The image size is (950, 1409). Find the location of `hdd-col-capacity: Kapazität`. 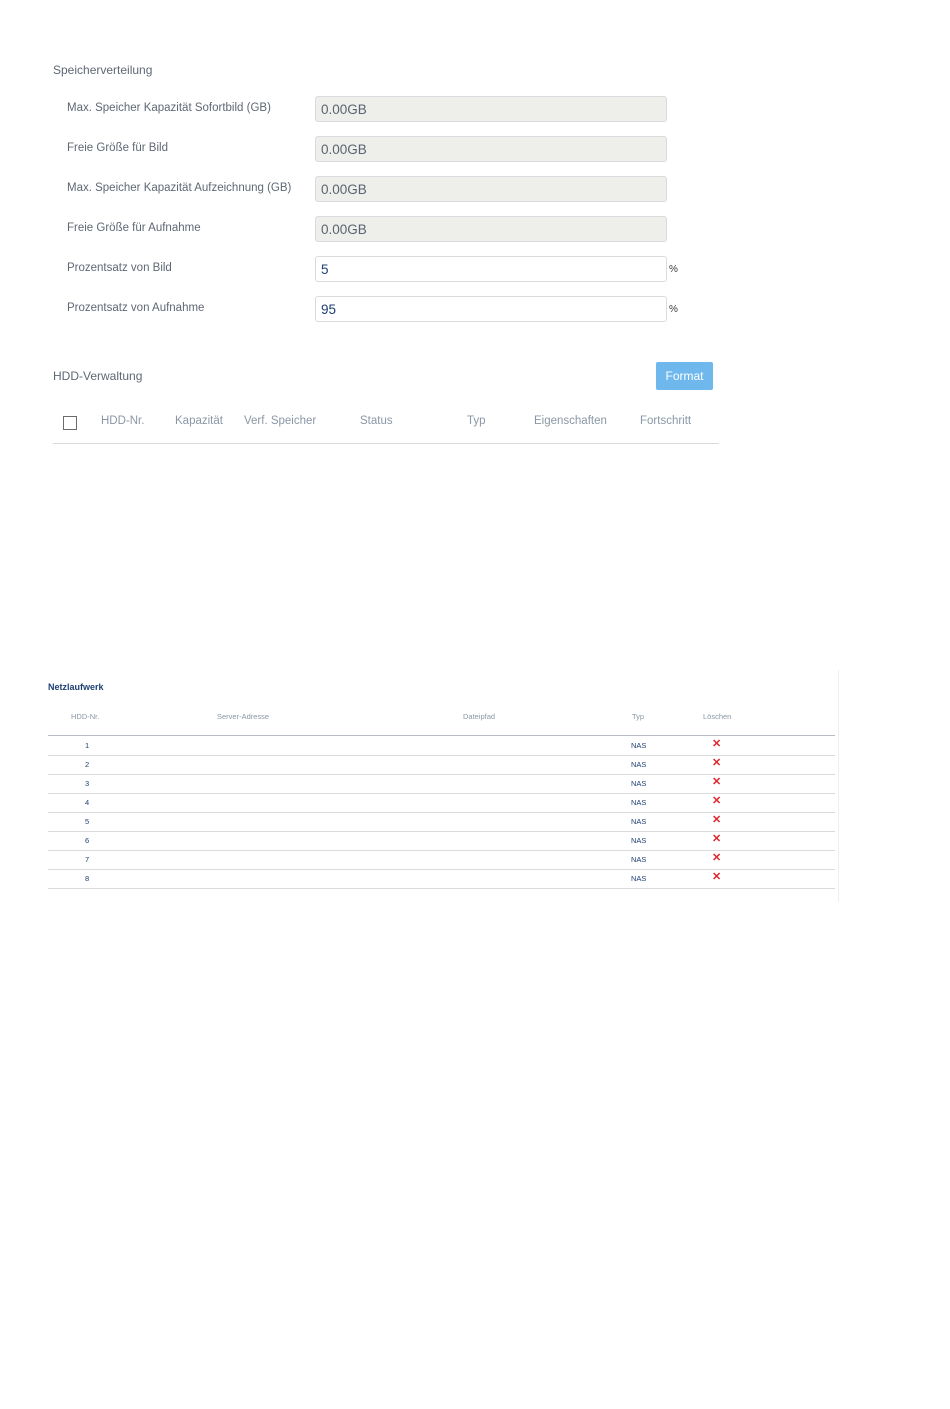

hdd-col-capacity: Kapazität is located at coordinates (199, 421).